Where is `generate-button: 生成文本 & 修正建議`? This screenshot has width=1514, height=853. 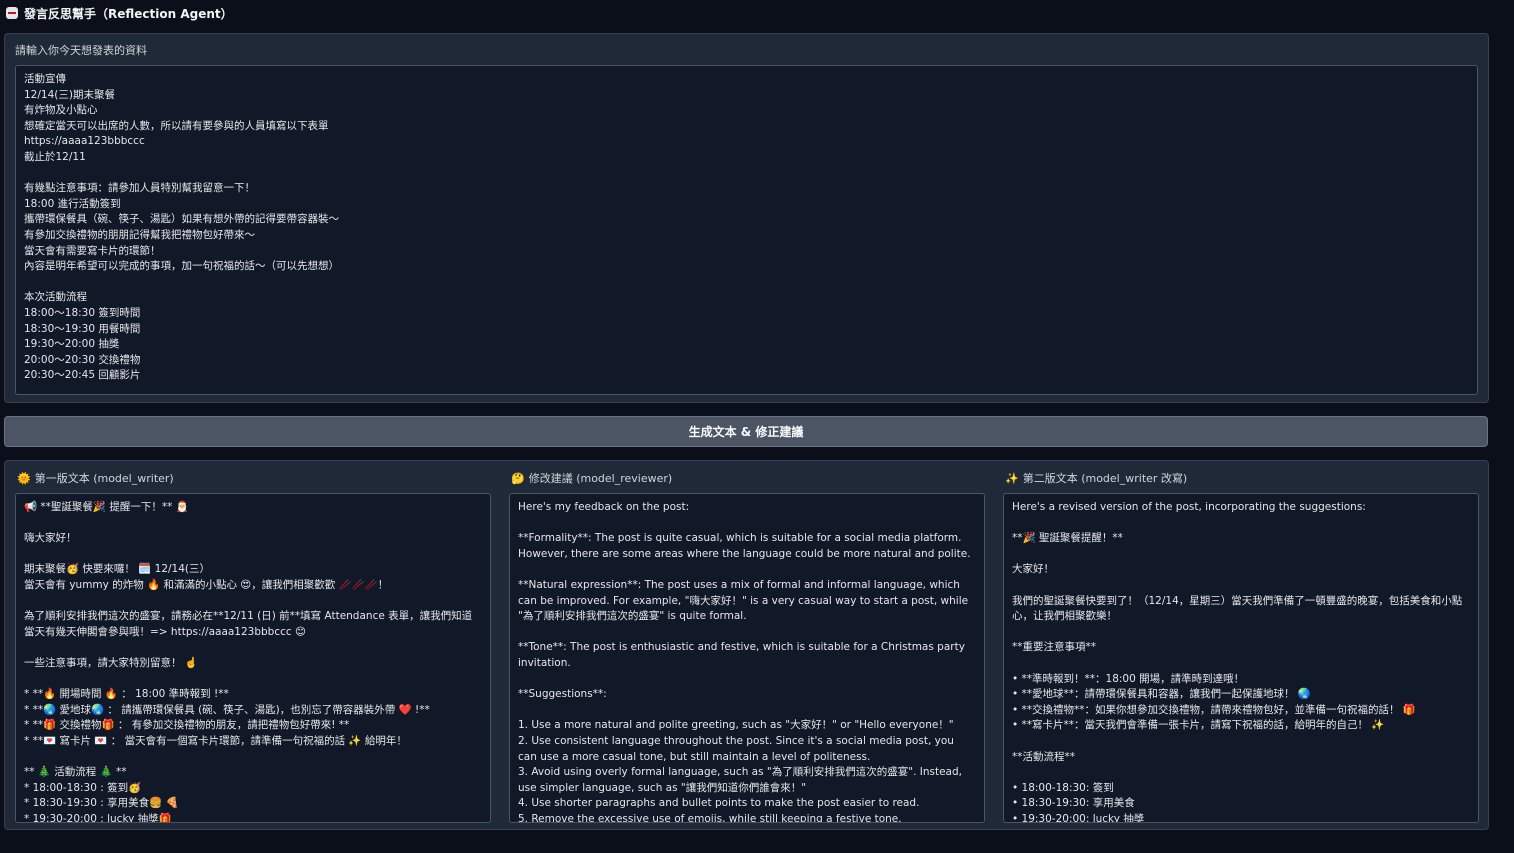
generate-button: 生成文本 & 修正建議 is located at coordinates (746, 431).